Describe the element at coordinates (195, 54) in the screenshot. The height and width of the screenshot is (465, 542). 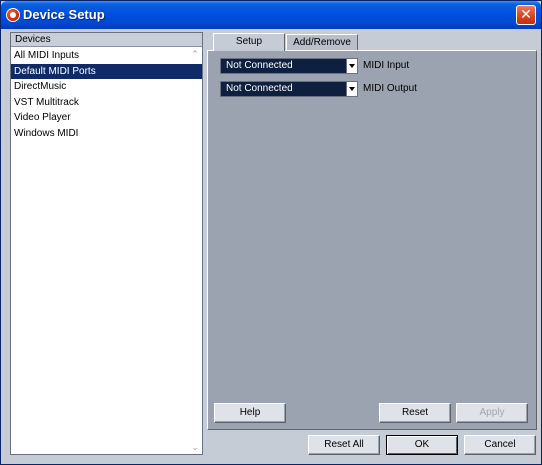
I see `scroll-up-icon: ⌃` at that location.